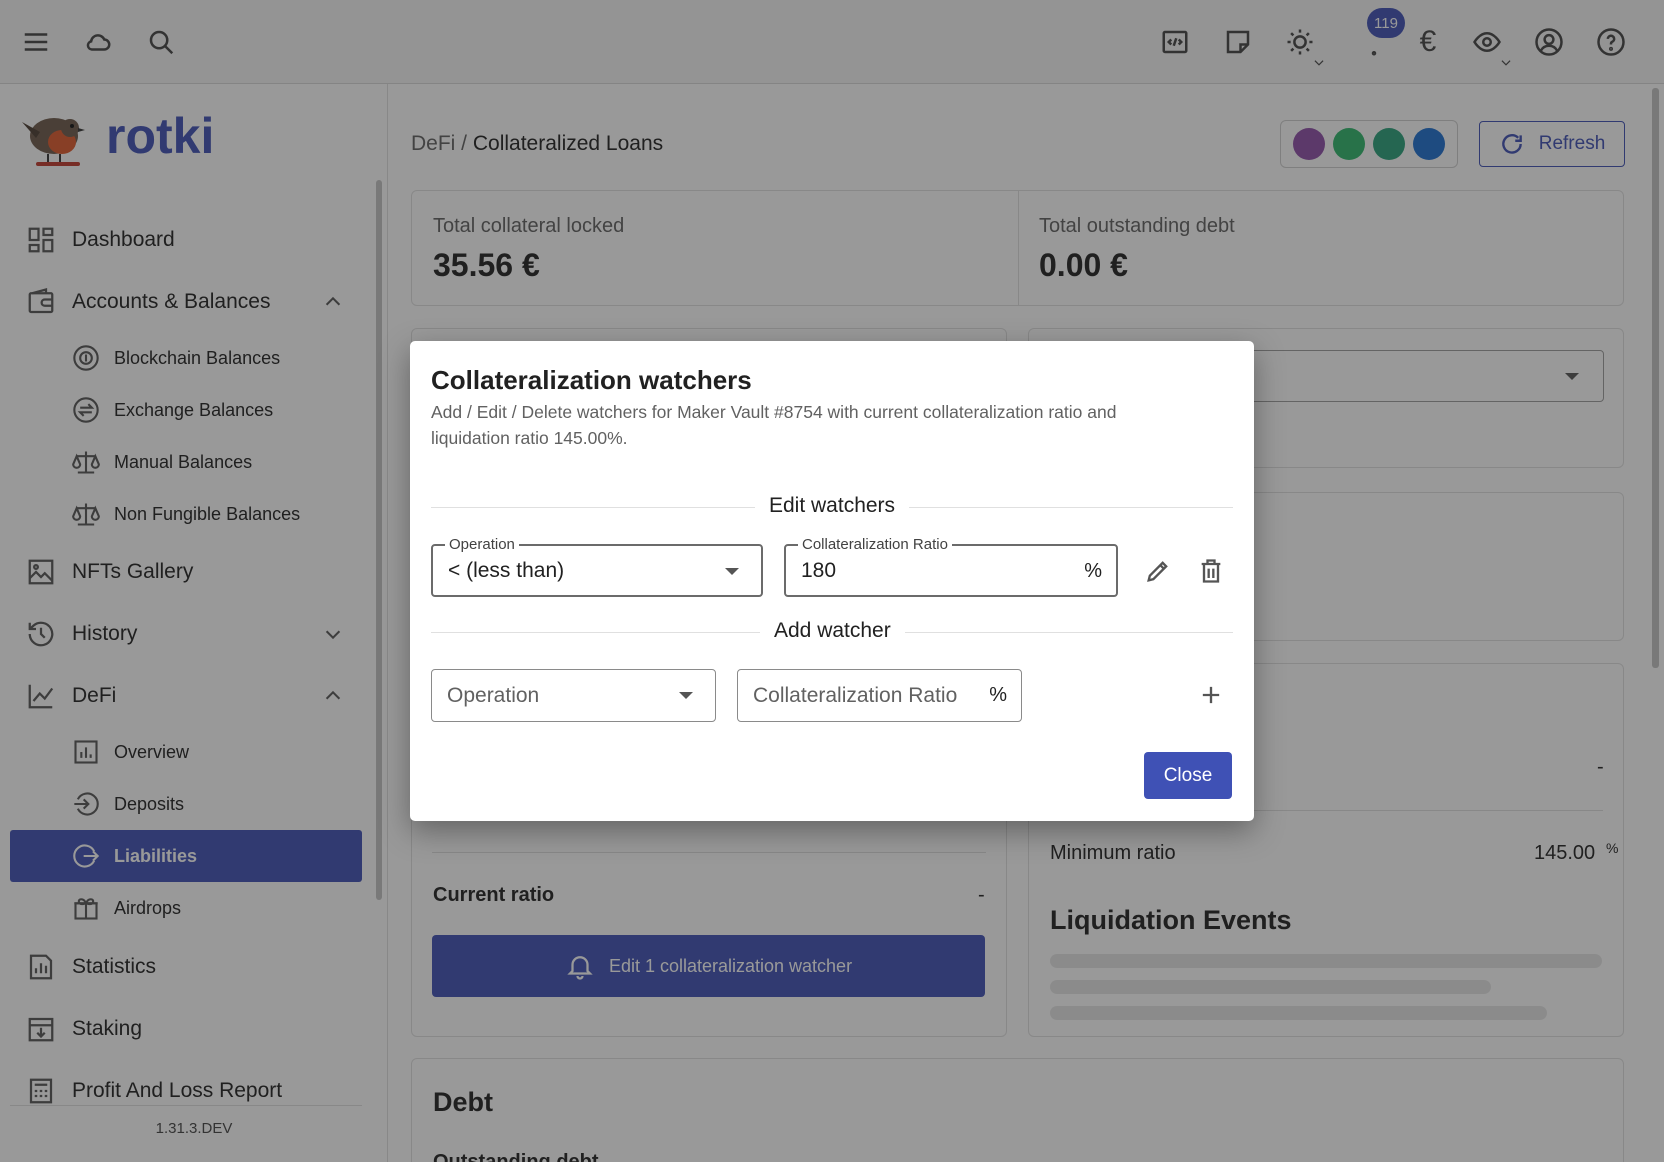  Describe the element at coordinates (597, 566) in the screenshot. I see `edit-operation-select: Operation < (less than)` at that location.